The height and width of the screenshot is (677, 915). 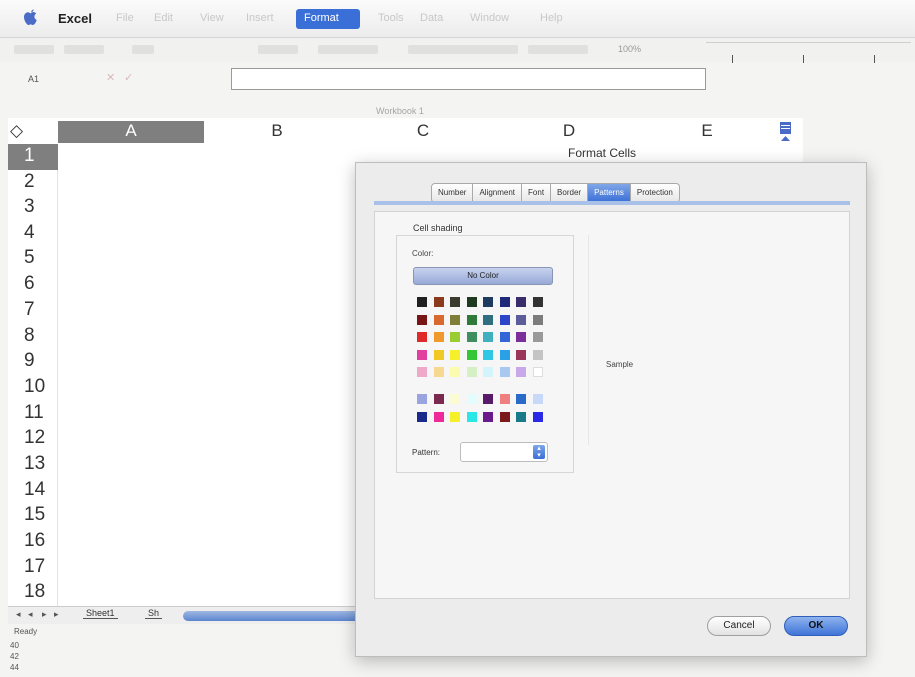 I want to click on row-header-8: 8, so click(x=33, y=337).